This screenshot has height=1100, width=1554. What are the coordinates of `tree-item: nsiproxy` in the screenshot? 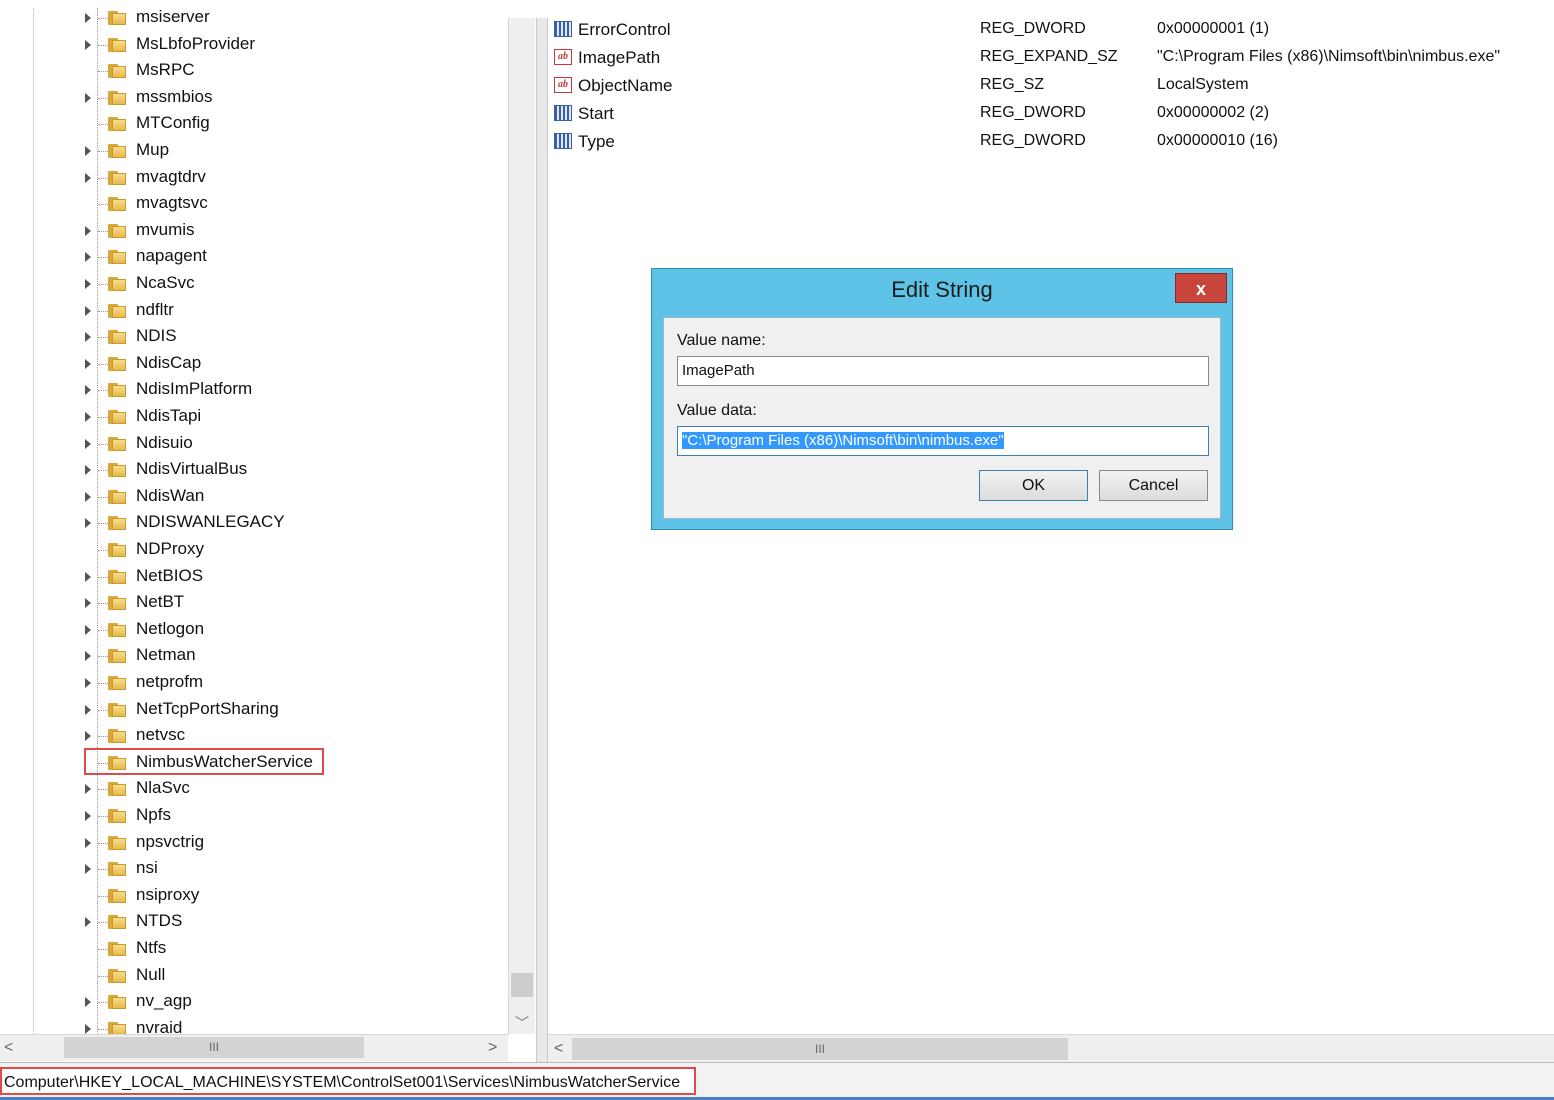 It's located at (254, 896).